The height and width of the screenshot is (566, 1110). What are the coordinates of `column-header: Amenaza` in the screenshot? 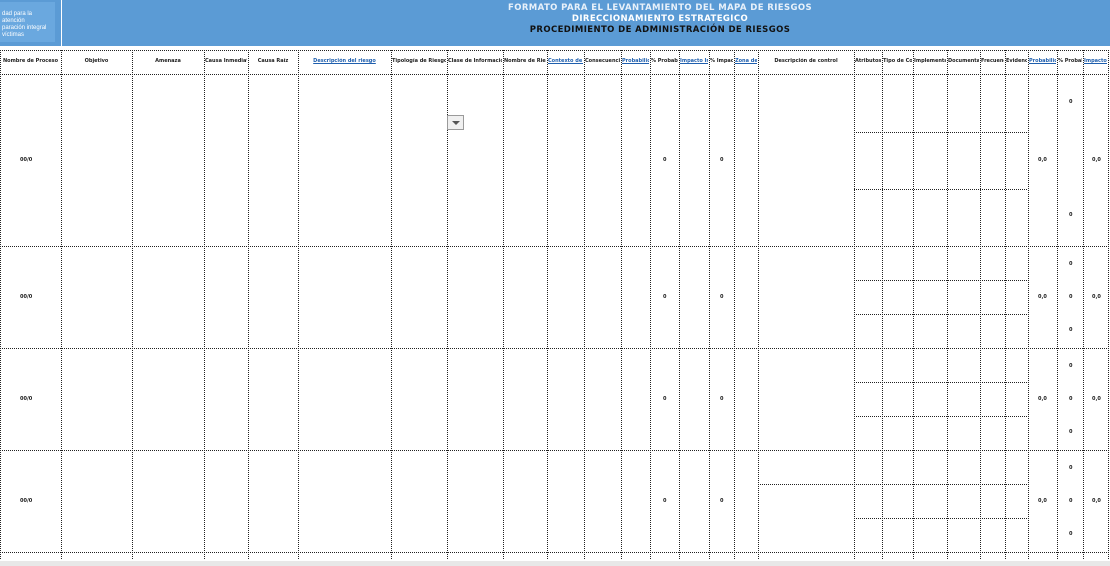 It's located at (168, 61).